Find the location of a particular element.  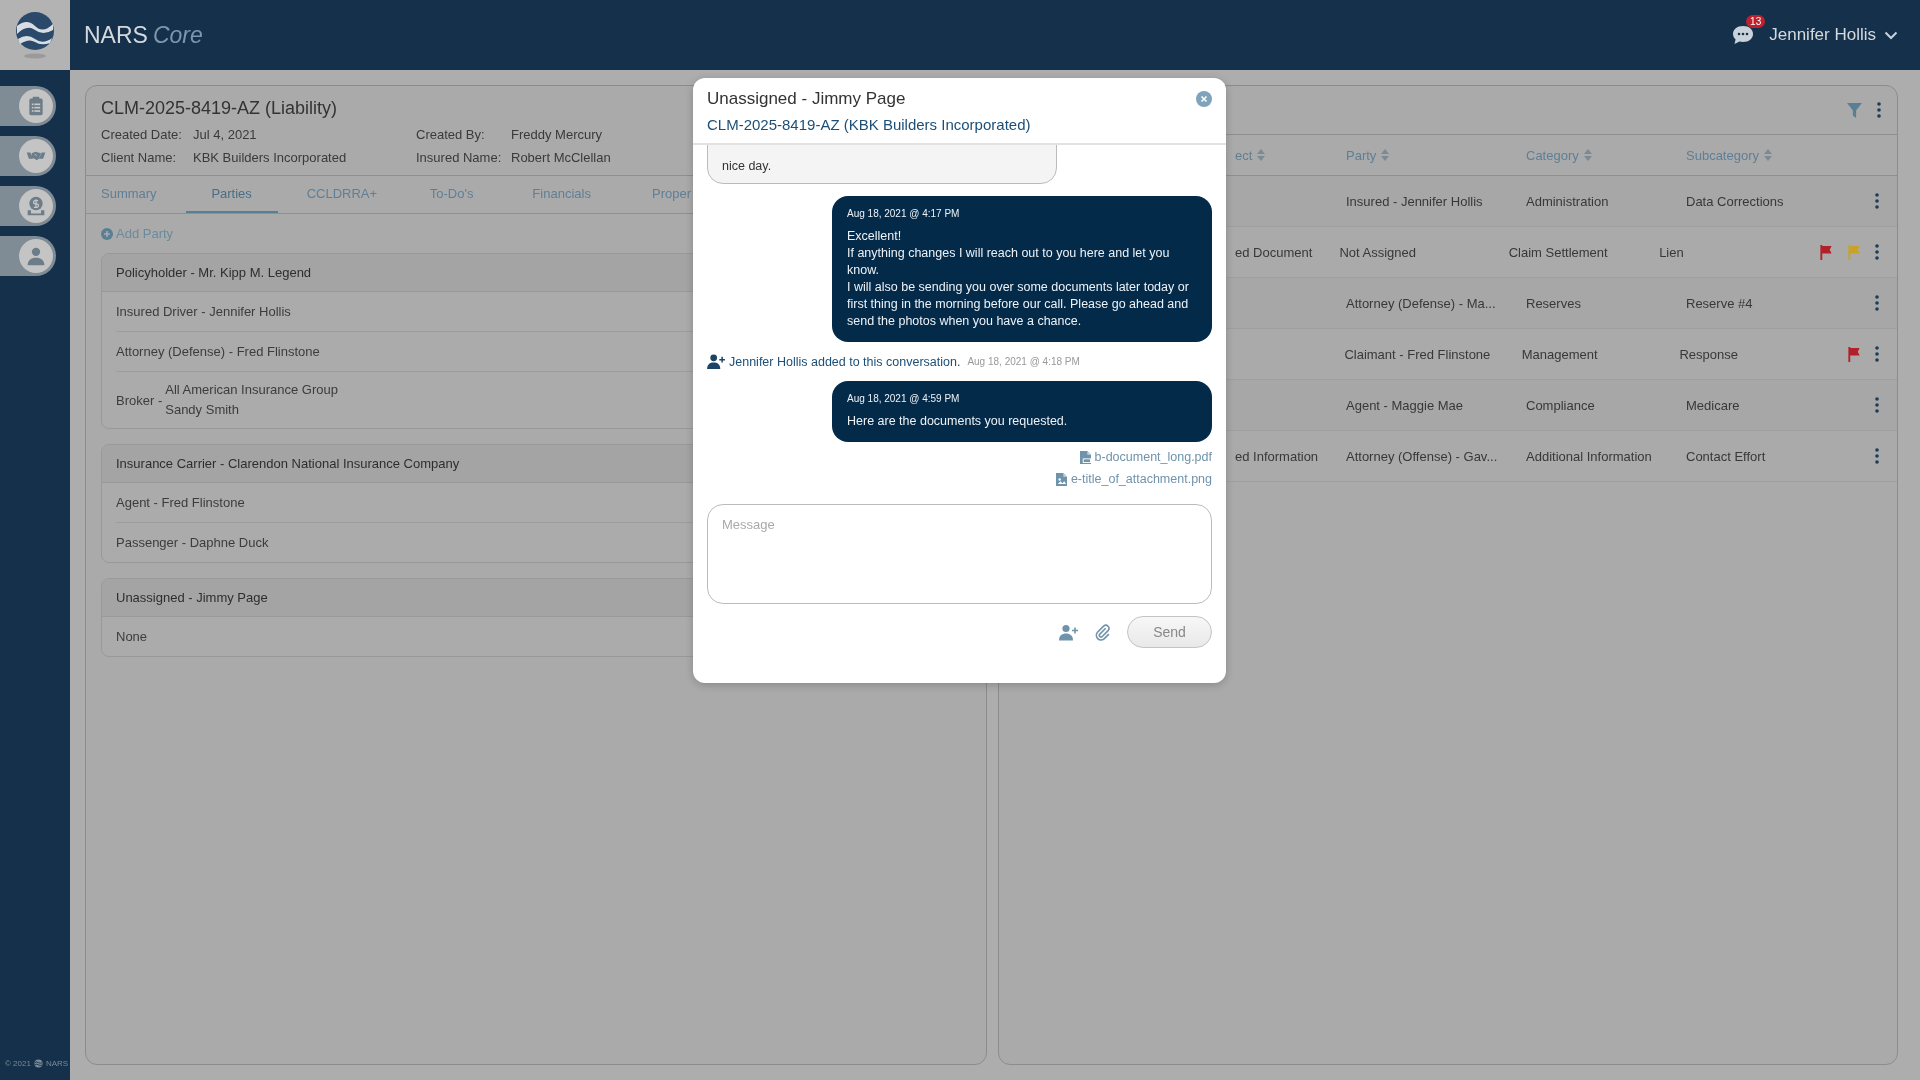

brand-suffix: Core is located at coordinates (177, 35).